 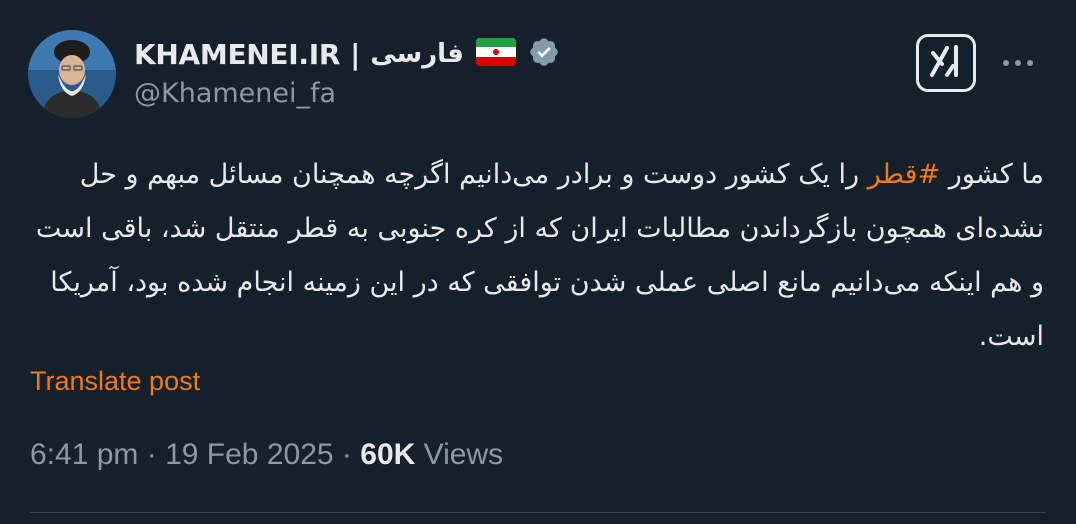 I want to click on views-label: Views, so click(x=463, y=454).